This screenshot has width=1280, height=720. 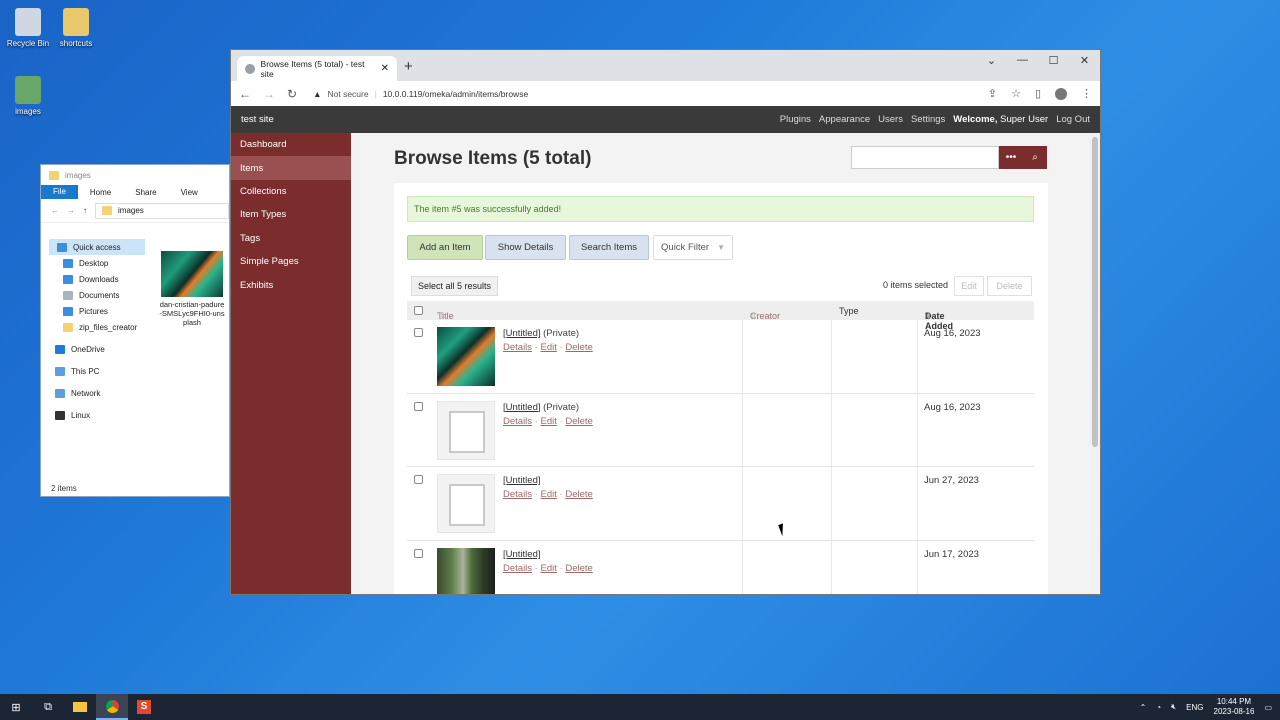 What do you see at coordinates (97, 263) in the screenshot?
I see `nav-desktop: Desktop` at bounding box center [97, 263].